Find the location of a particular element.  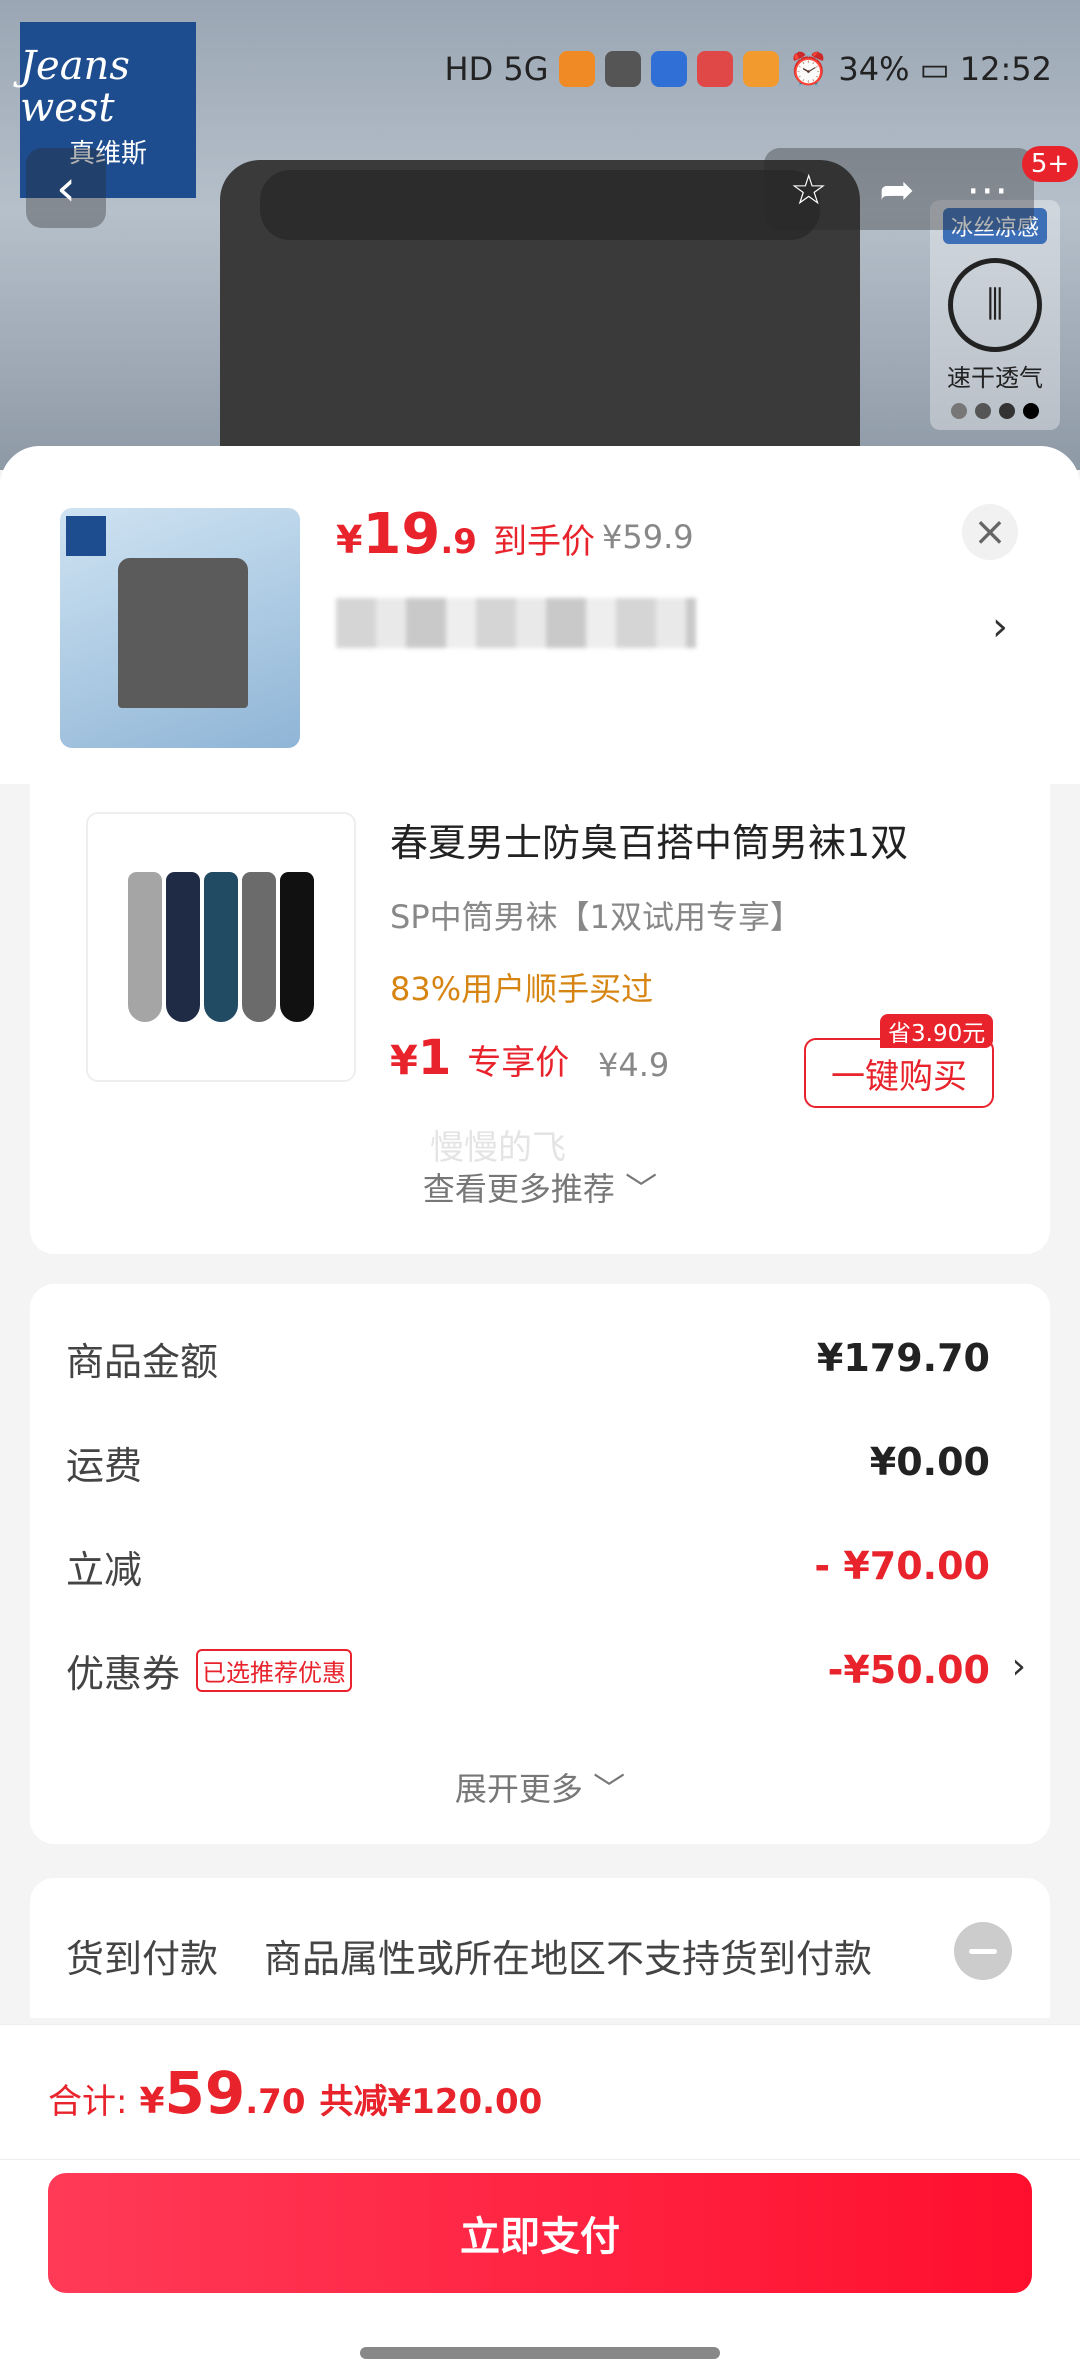

summary-value: ¥179.70 is located at coordinates (903, 1358).